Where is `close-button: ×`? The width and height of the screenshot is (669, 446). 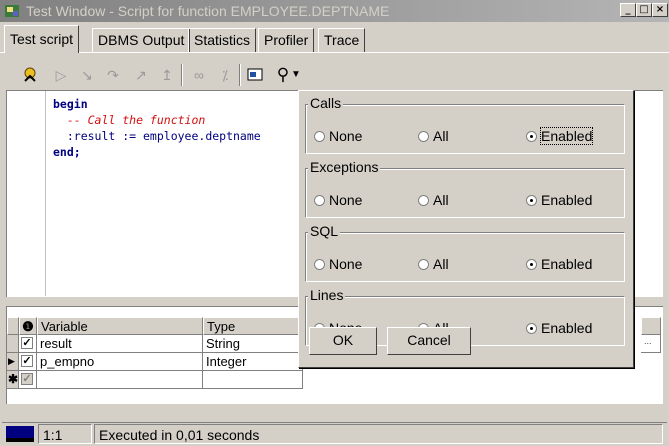 close-button: × is located at coordinates (660, 10).